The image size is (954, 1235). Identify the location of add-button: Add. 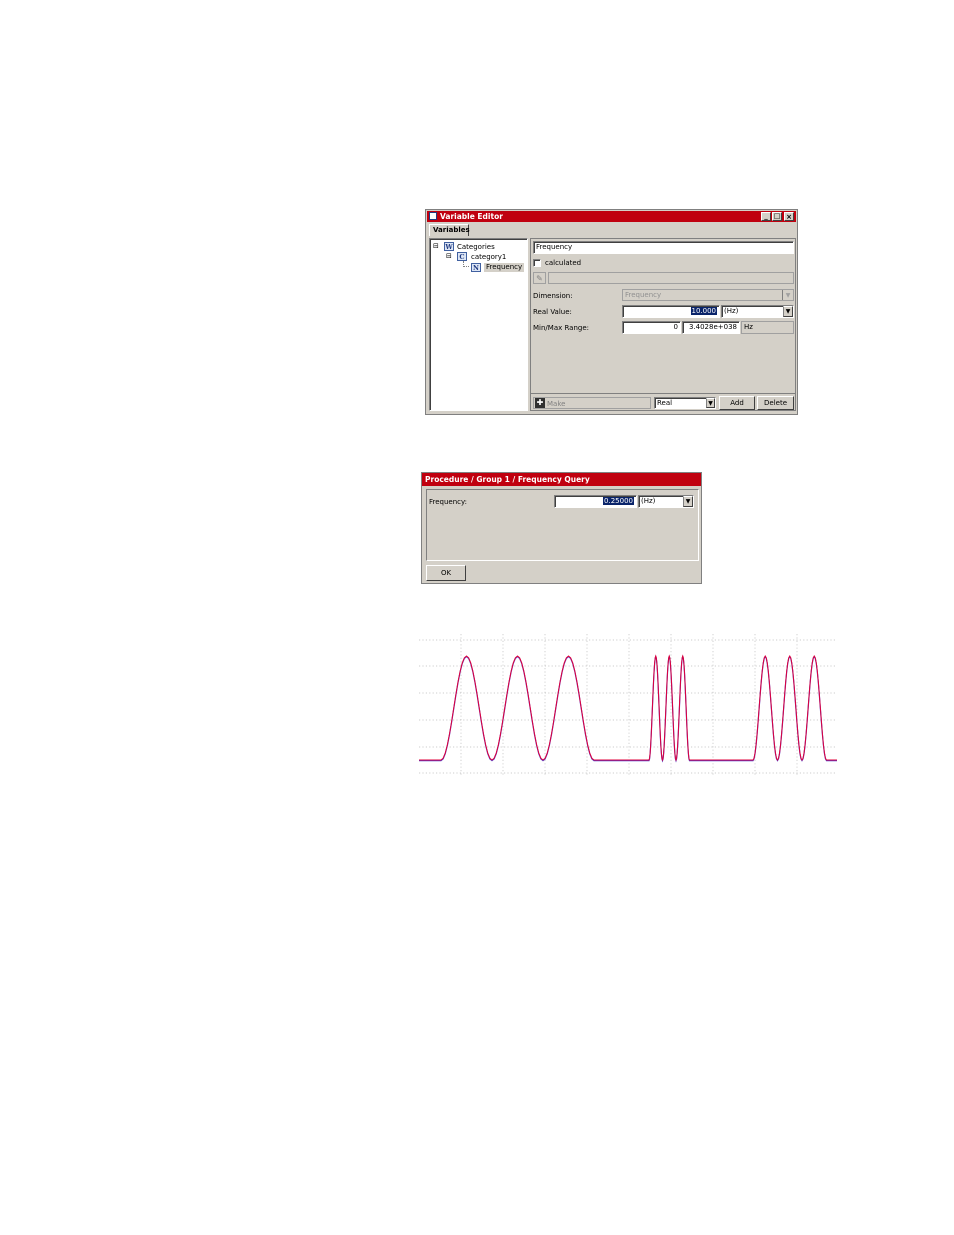
(737, 403).